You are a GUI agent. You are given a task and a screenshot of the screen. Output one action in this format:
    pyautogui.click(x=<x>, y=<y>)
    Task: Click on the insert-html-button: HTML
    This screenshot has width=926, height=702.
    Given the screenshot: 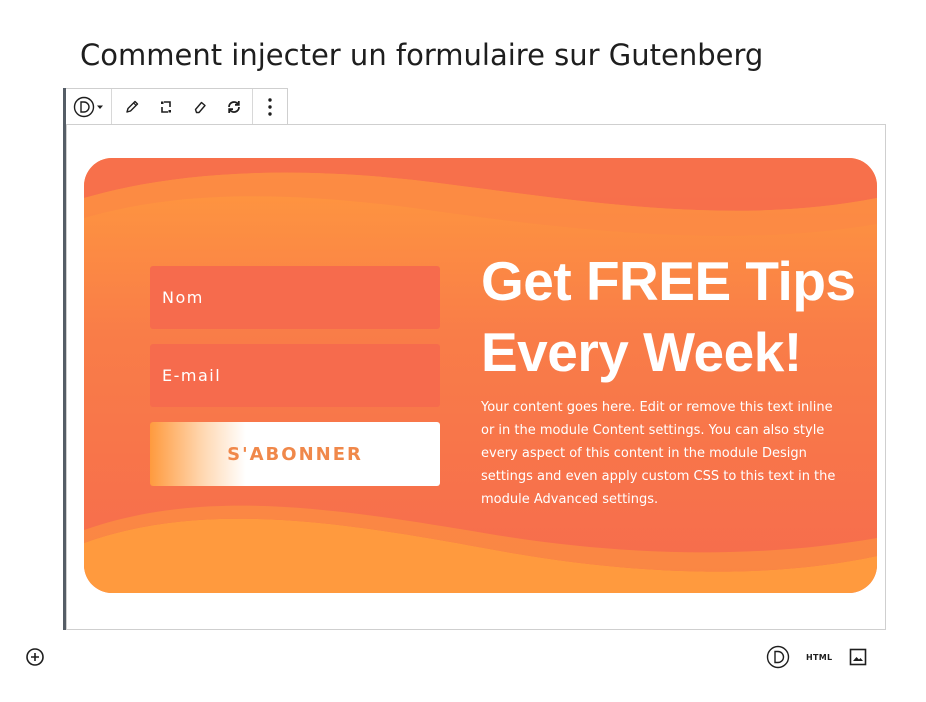 What is the action you would take?
    pyautogui.click(x=819, y=657)
    